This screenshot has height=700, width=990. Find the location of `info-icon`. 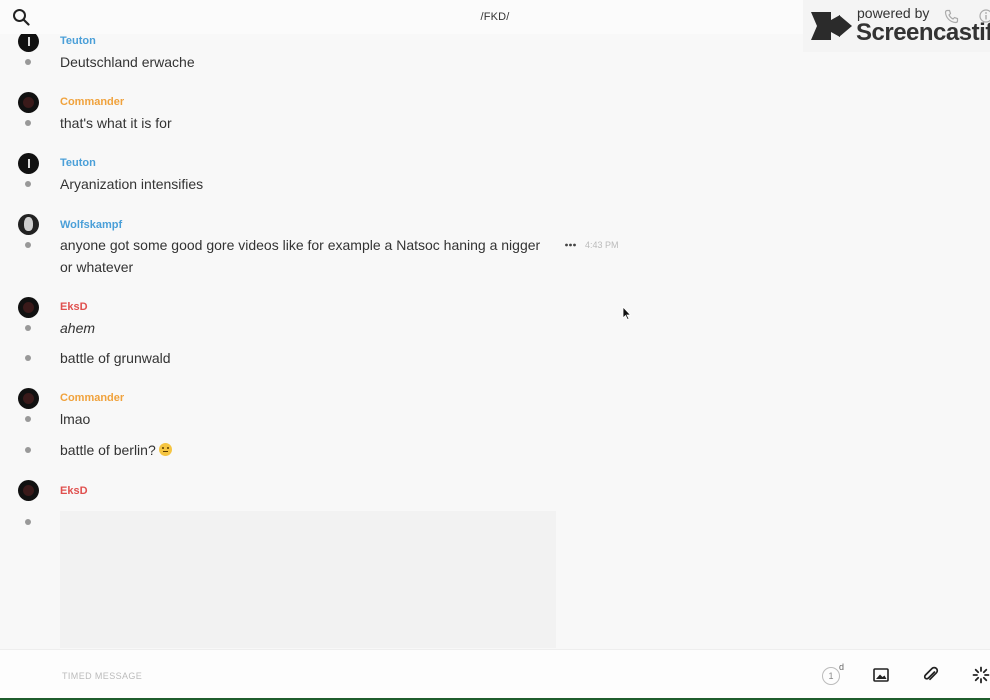

info-icon is located at coordinates (984, 16).